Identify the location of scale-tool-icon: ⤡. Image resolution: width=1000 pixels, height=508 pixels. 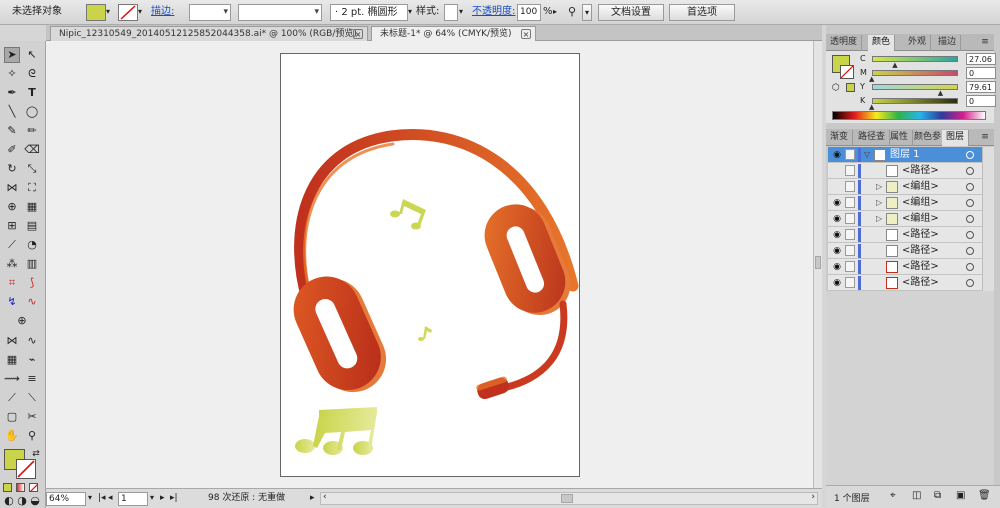
(32, 169).